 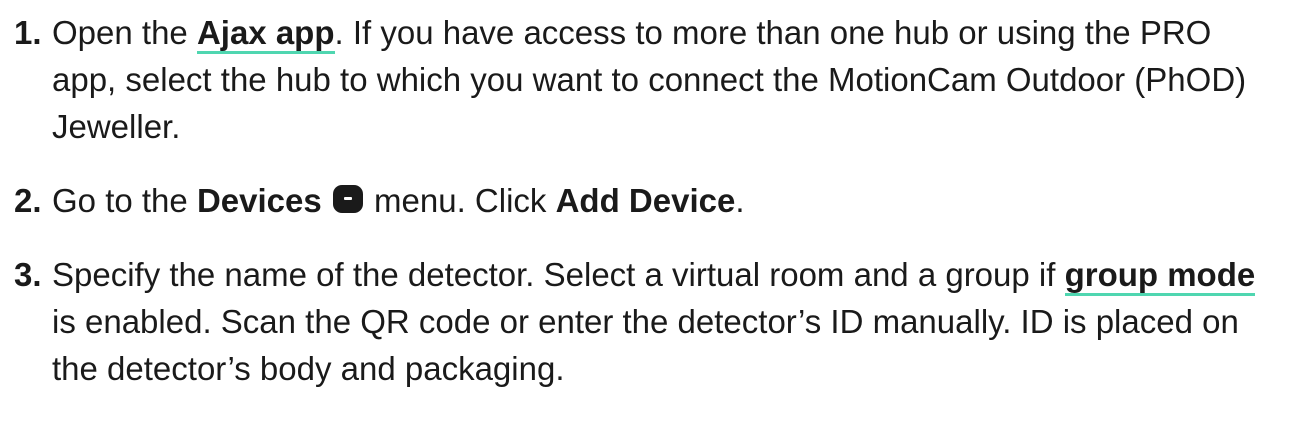 I want to click on devices-label: Devices, so click(x=259, y=200).